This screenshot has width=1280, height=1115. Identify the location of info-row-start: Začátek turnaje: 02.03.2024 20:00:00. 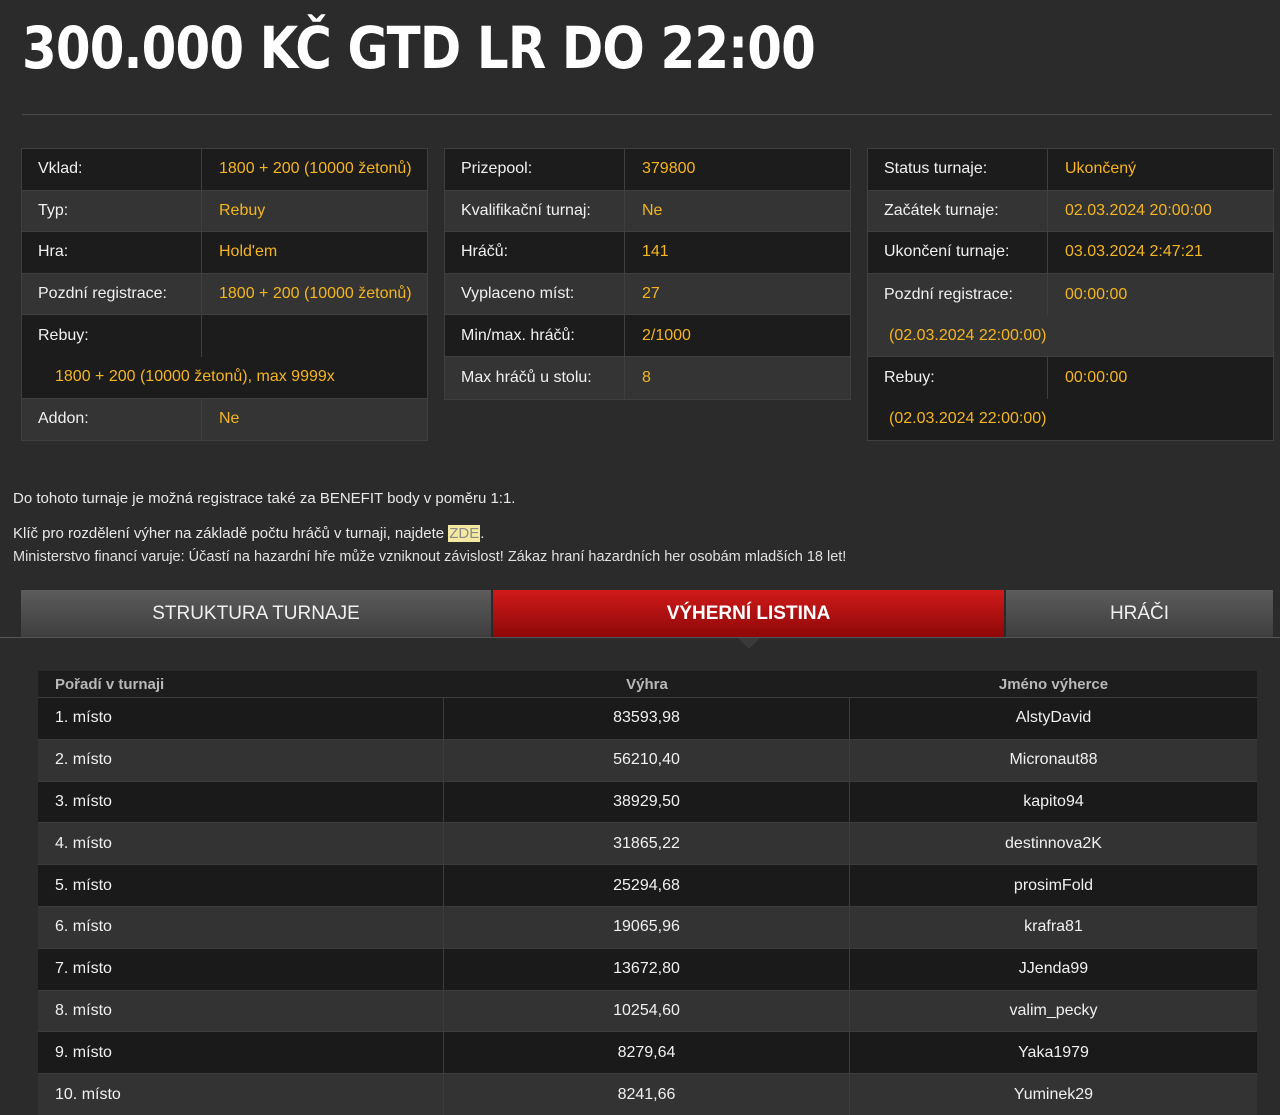
(1070, 211).